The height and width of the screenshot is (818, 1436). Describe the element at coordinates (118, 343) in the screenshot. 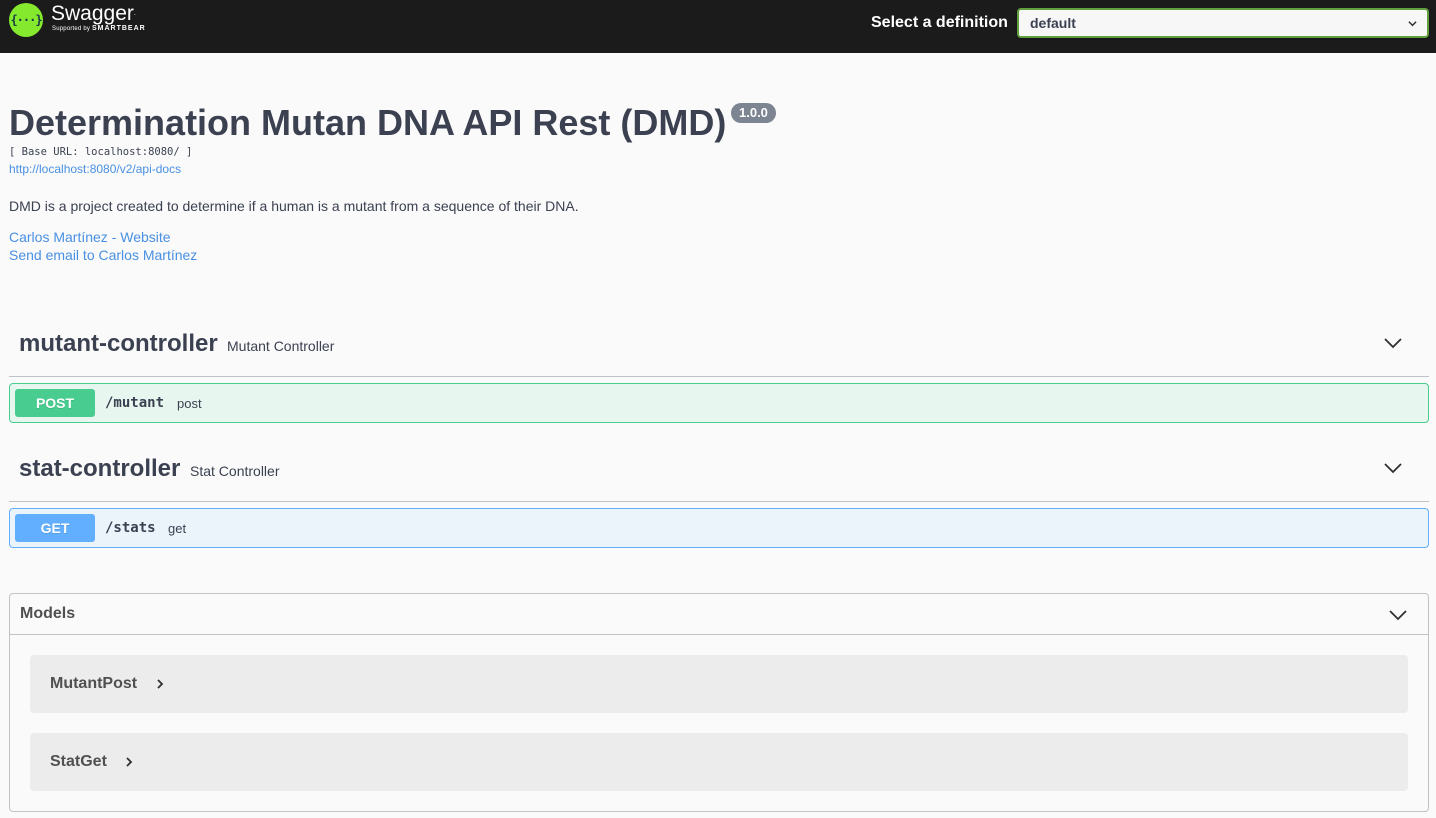

I see `tag-name: mutant-controller` at that location.